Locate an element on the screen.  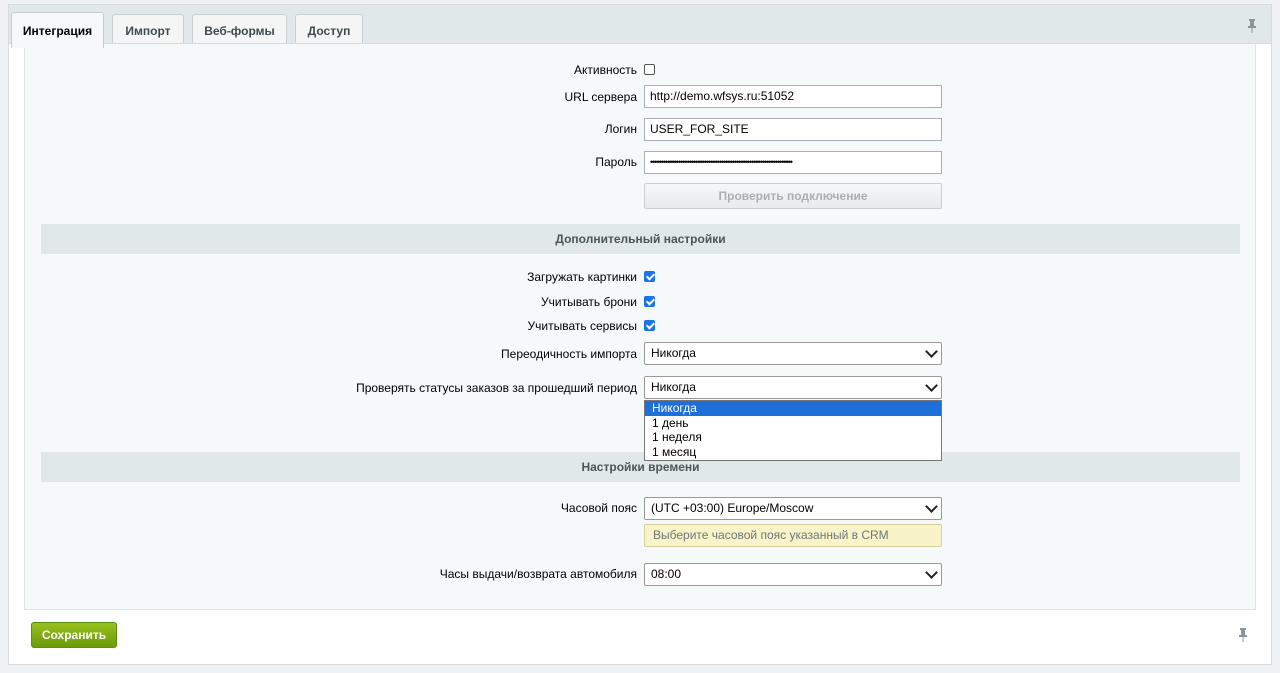
timezone-label: Часовой пояс is located at coordinates (598, 508).